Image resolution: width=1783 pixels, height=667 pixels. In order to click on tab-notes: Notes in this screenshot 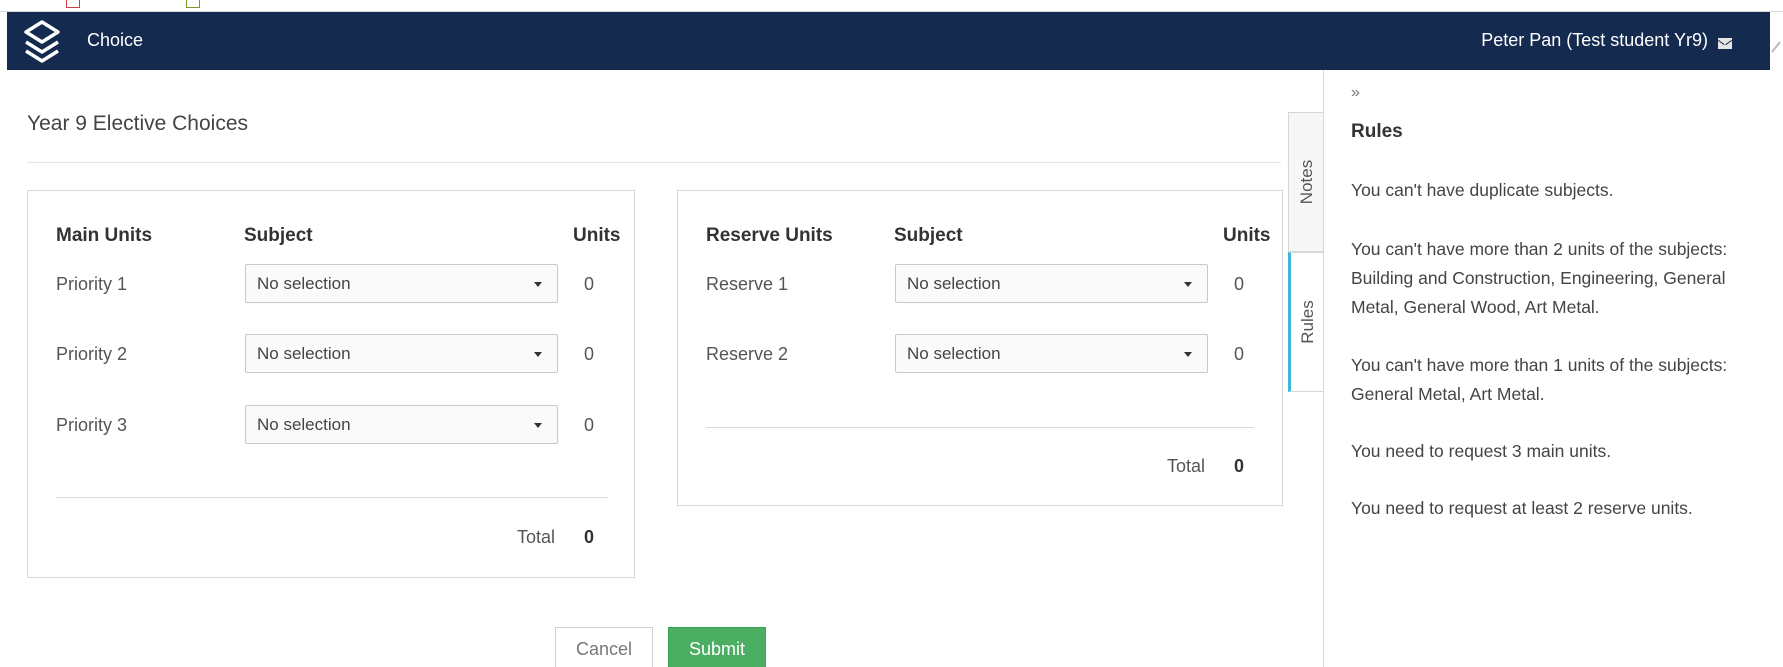, I will do `click(1306, 182)`.